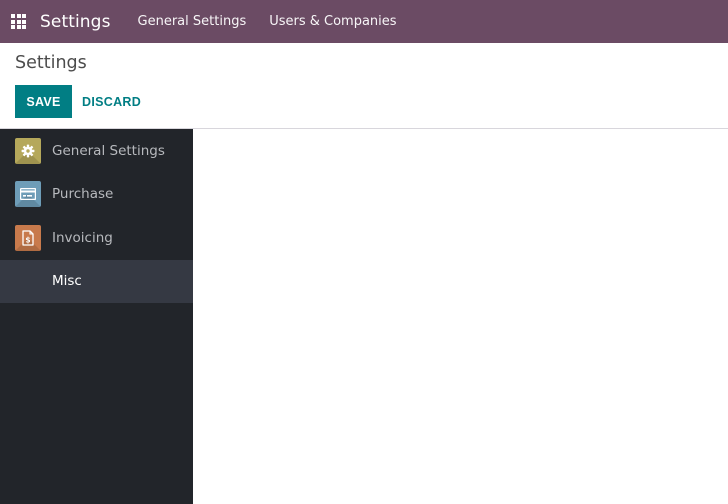  What do you see at coordinates (18, 21) in the screenshot?
I see `apps-menu-icon` at bounding box center [18, 21].